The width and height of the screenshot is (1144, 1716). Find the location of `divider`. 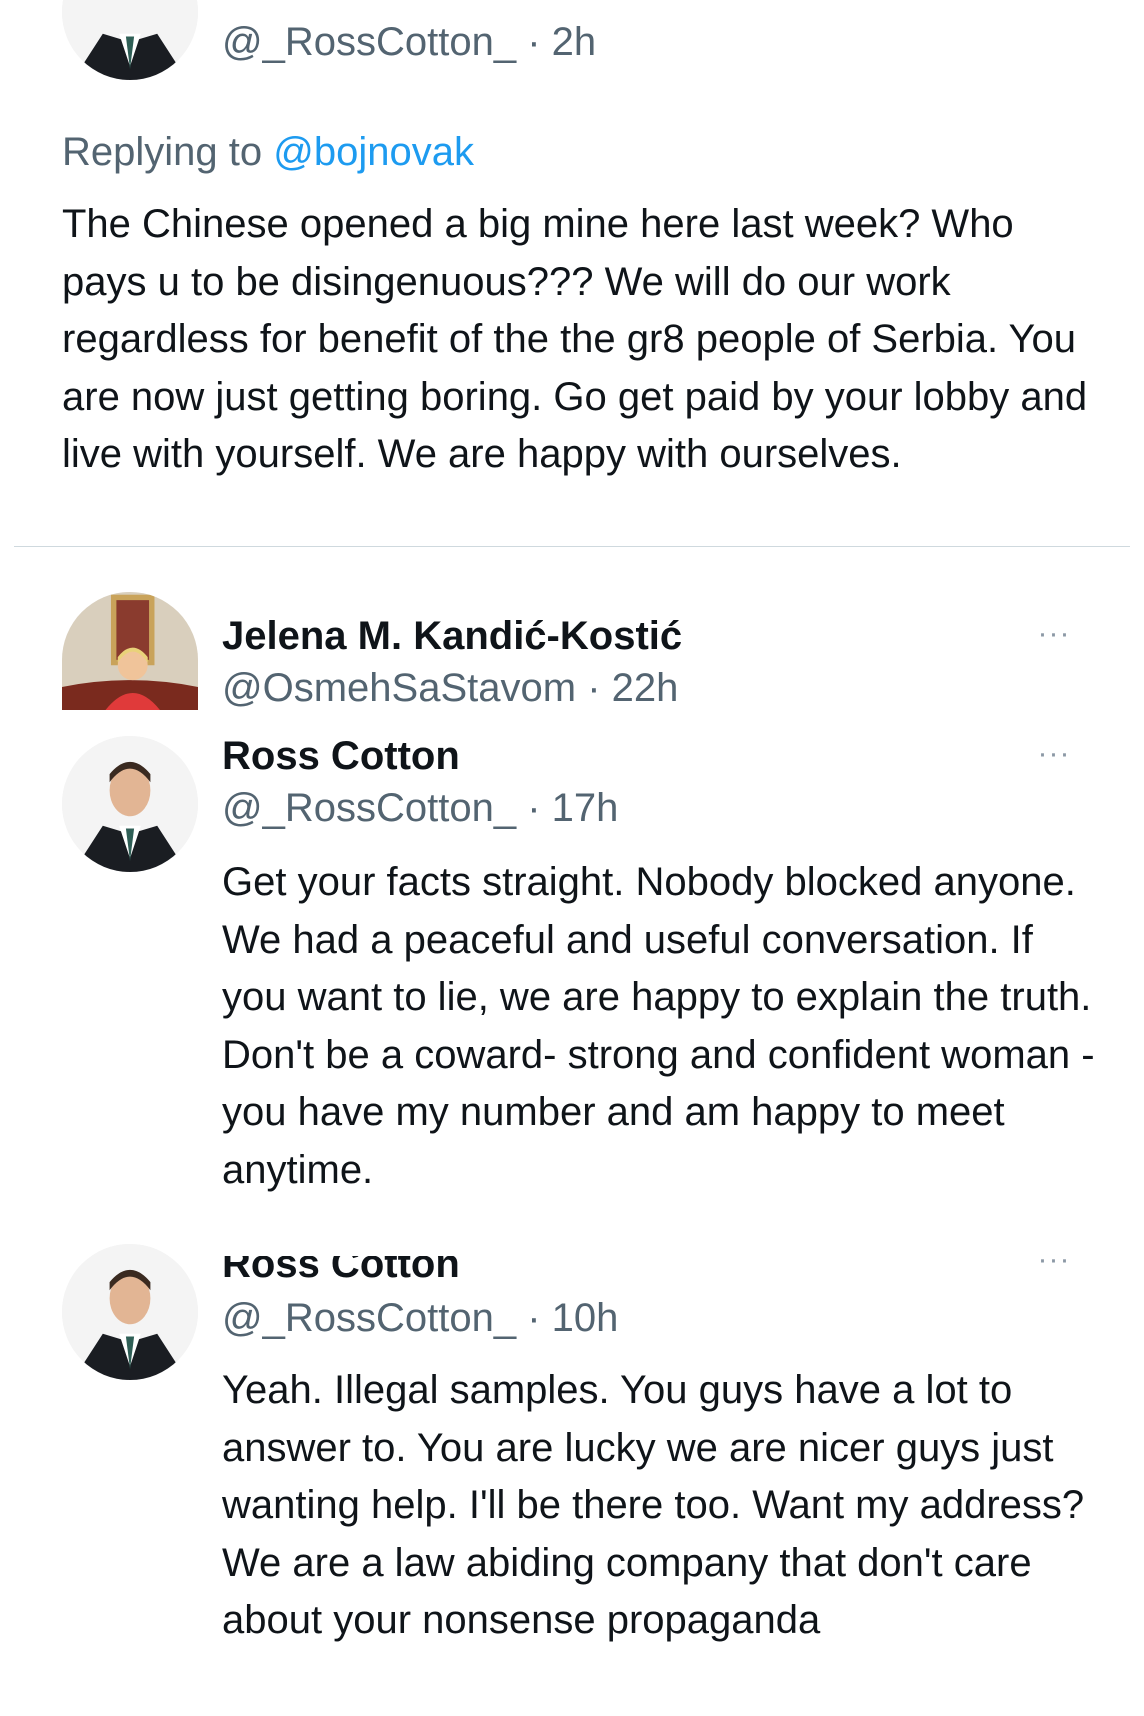

divider is located at coordinates (572, 546).